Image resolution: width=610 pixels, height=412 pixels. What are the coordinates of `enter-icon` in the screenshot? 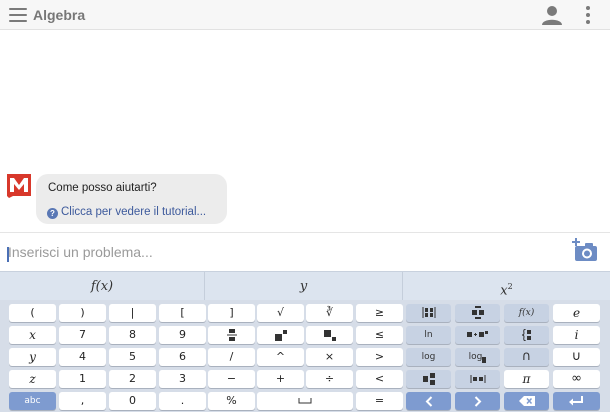 It's located at (576, 401).